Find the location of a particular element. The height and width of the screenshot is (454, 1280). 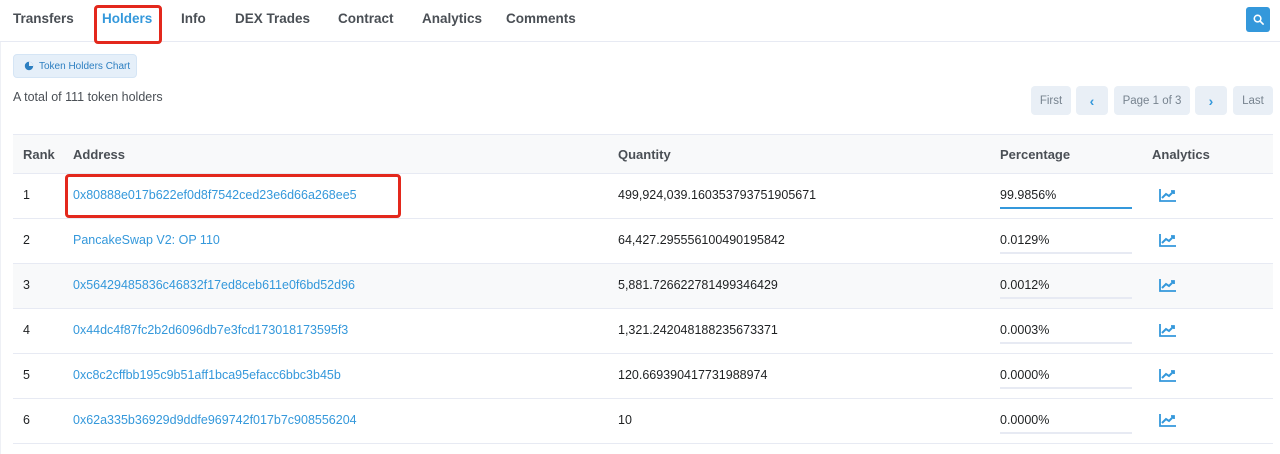

tab-info: Info is located at coordinates (193, 19).